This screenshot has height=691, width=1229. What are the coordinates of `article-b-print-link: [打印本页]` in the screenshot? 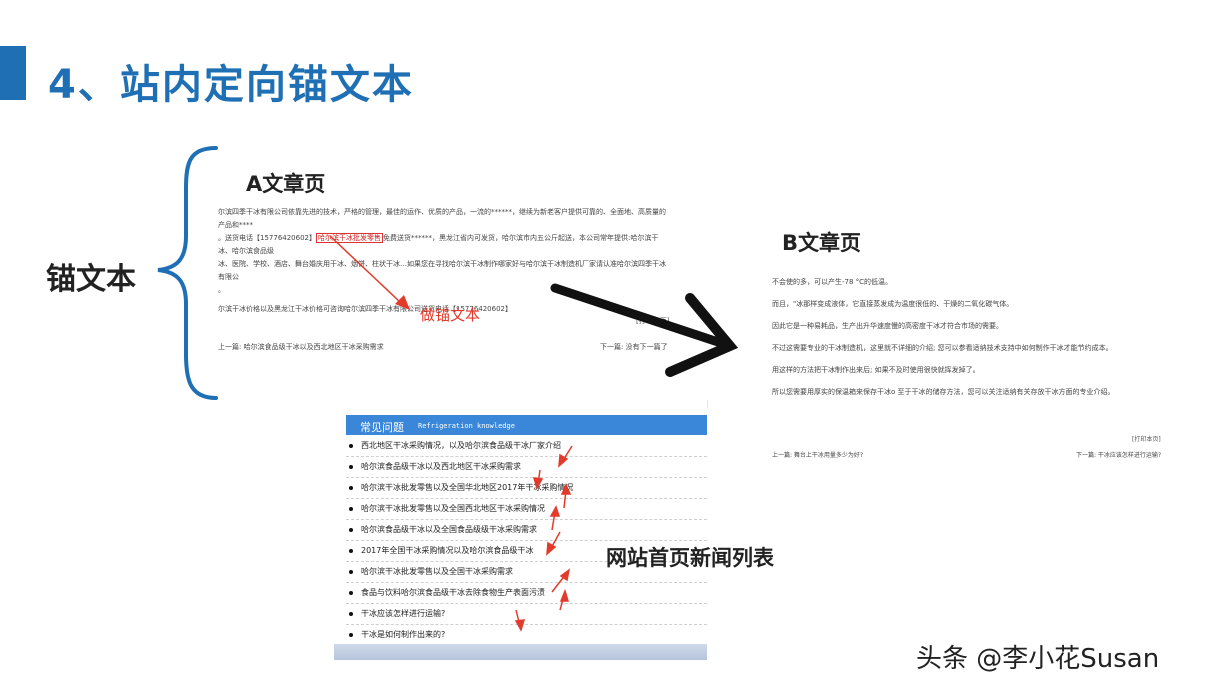 It's located at (1146, 438).